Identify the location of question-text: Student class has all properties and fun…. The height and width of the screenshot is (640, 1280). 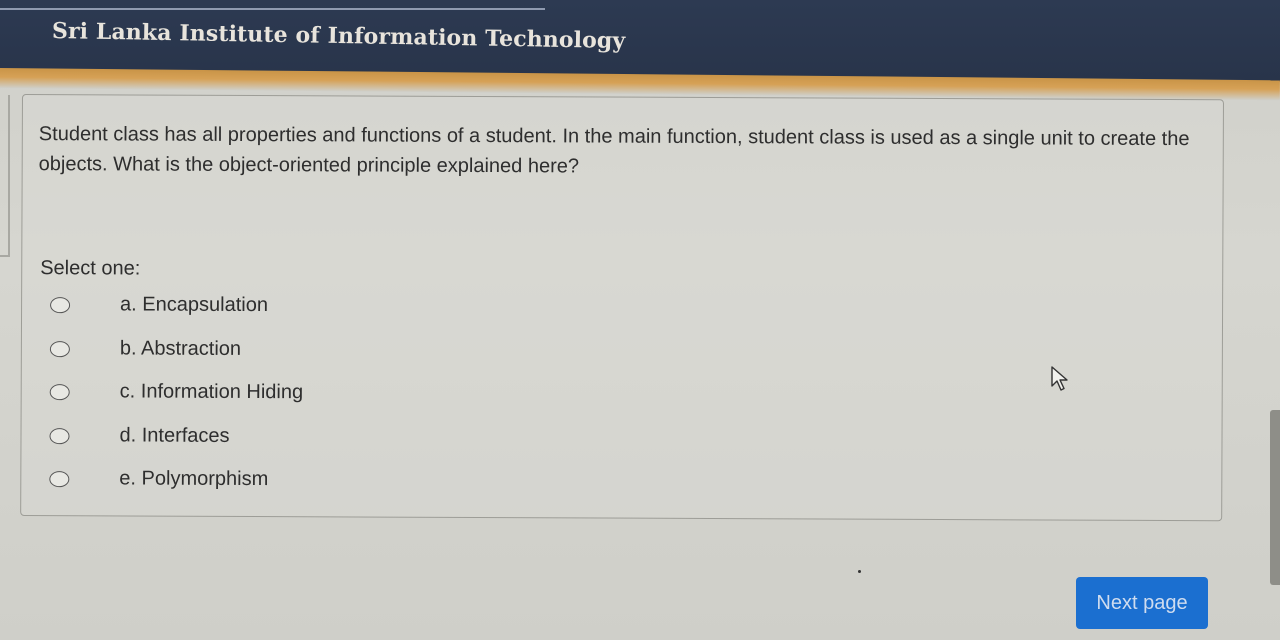
(614, 150).